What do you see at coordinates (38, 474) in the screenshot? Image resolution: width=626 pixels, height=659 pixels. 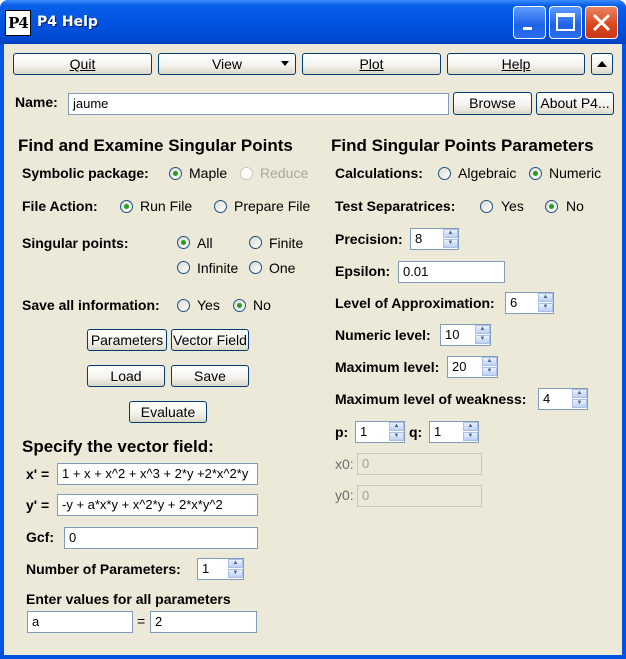 I see `xprime-label: x' =` at bounding box center [38, 474].